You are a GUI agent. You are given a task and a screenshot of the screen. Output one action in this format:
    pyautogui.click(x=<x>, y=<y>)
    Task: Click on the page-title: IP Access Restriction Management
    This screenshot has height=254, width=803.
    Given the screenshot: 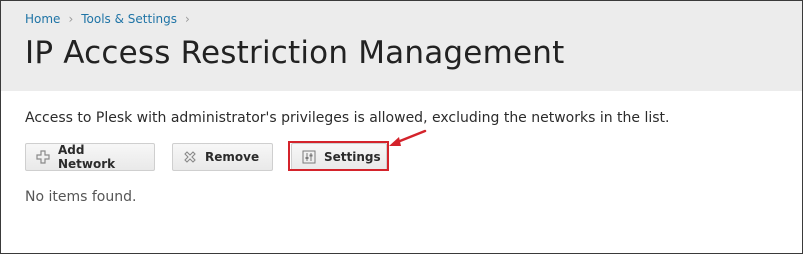 What is the action you would take?
    pyautogui.click(x=295, y=53)
    